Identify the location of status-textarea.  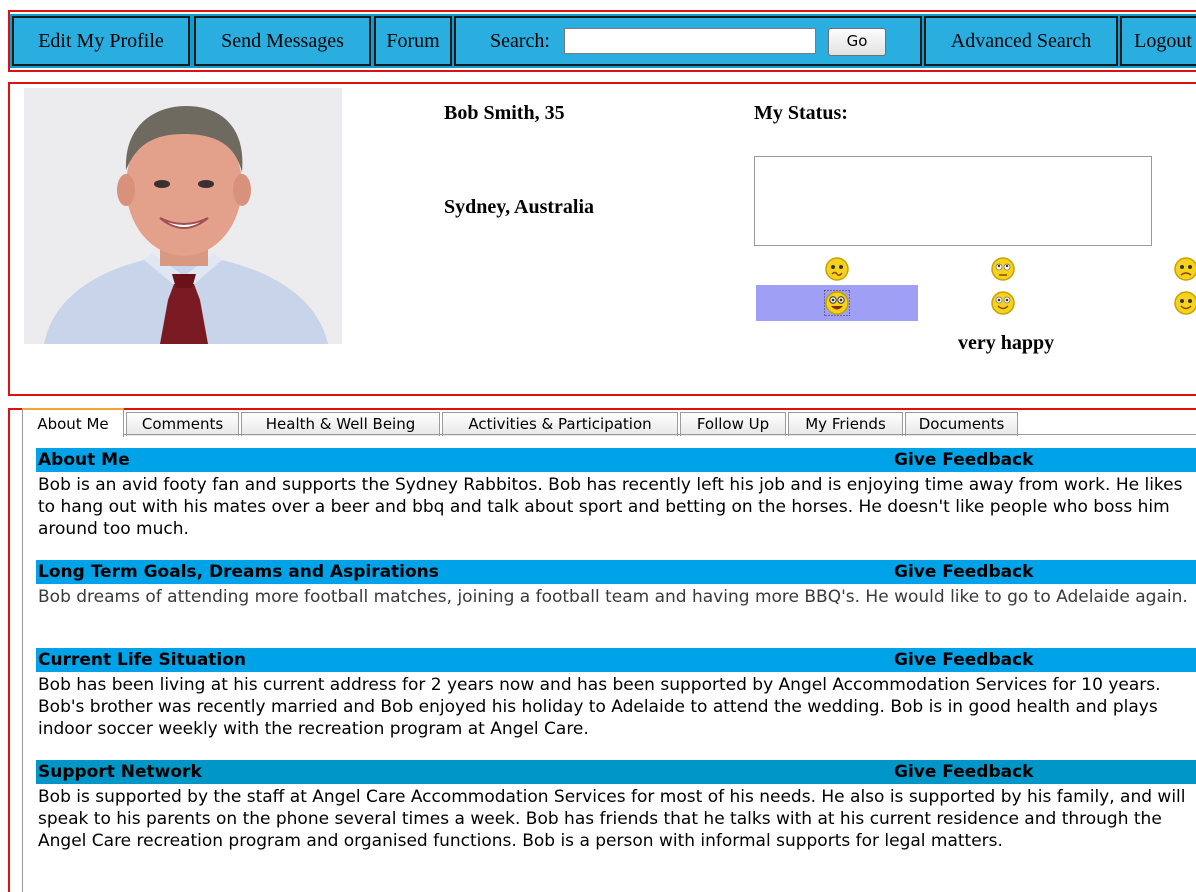
(953, 201).